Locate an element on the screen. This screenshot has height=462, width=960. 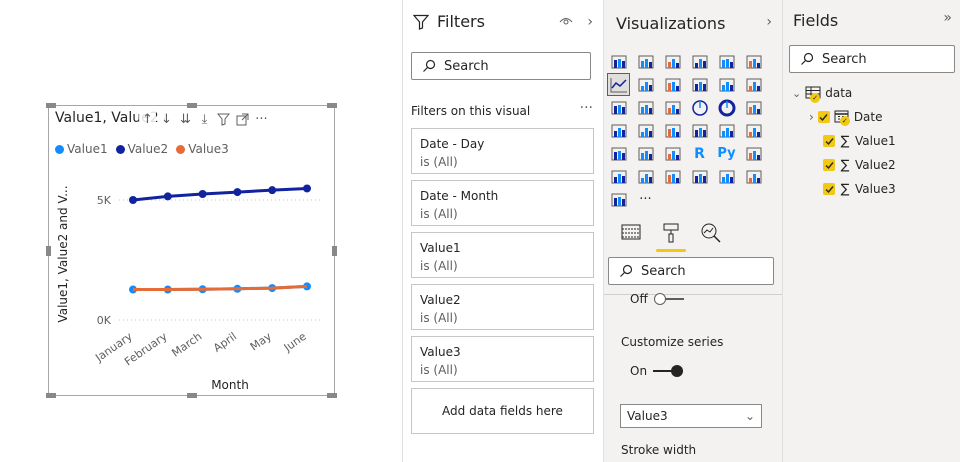
paginated-report-icon is located at coordinates (699, 176).